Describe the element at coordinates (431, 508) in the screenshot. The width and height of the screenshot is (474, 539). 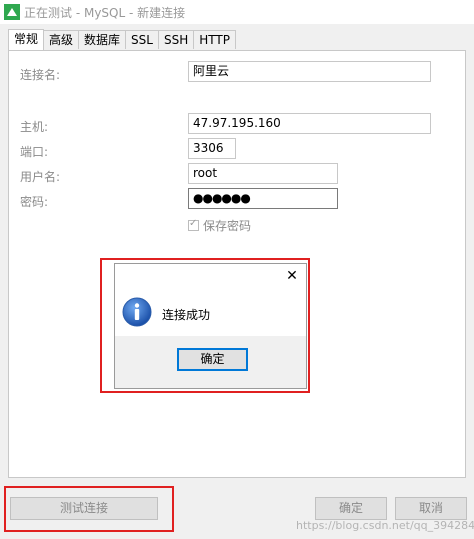
I see `cancel-button: 取消` at that location.